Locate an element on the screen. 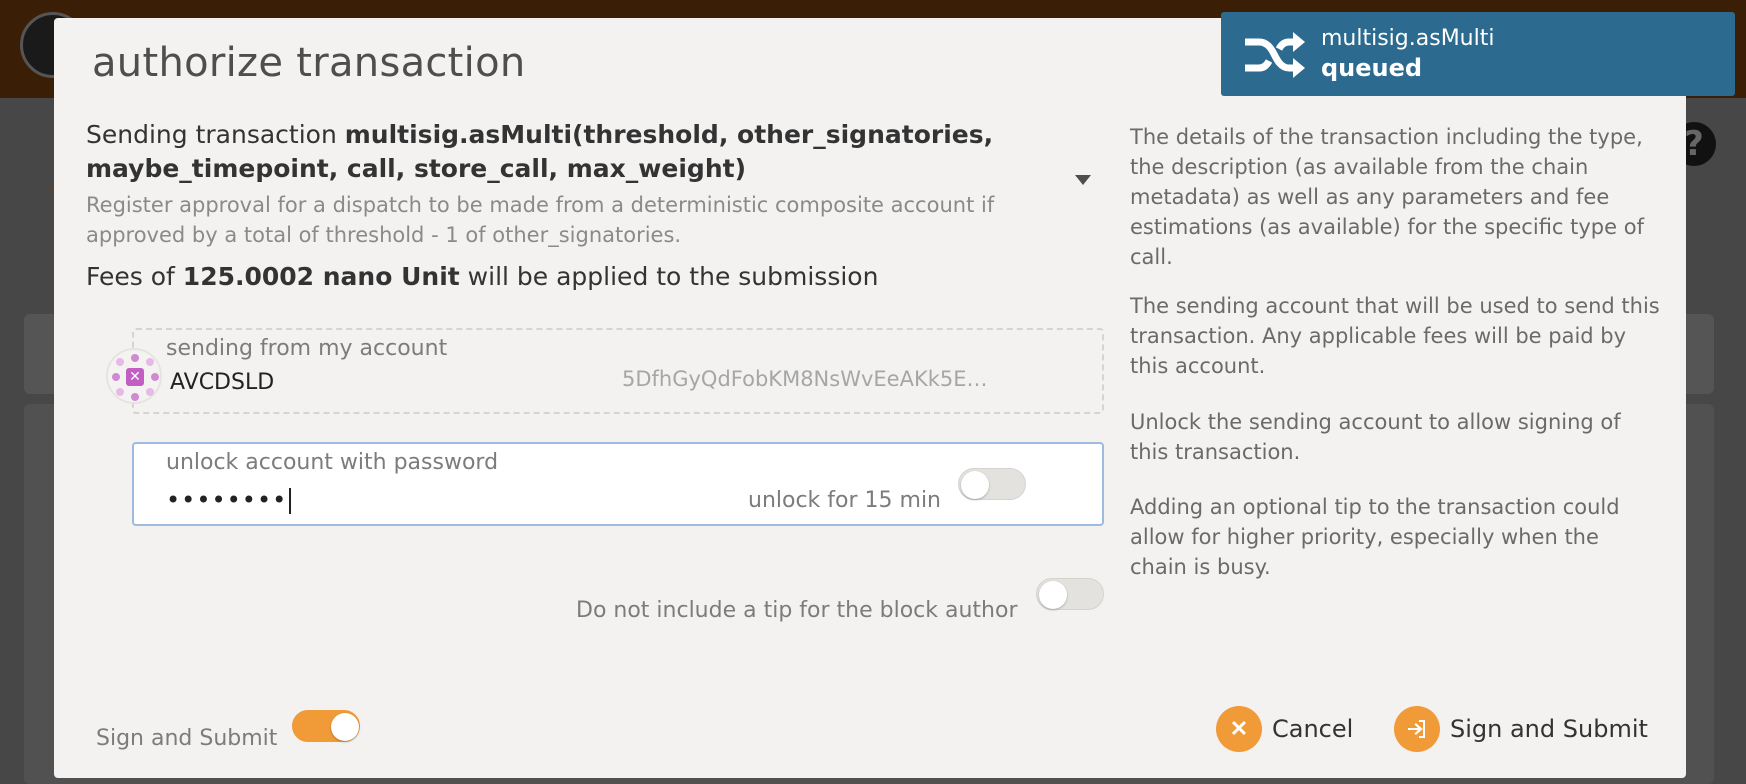  text-cursor is located at coordinates (290, 501).